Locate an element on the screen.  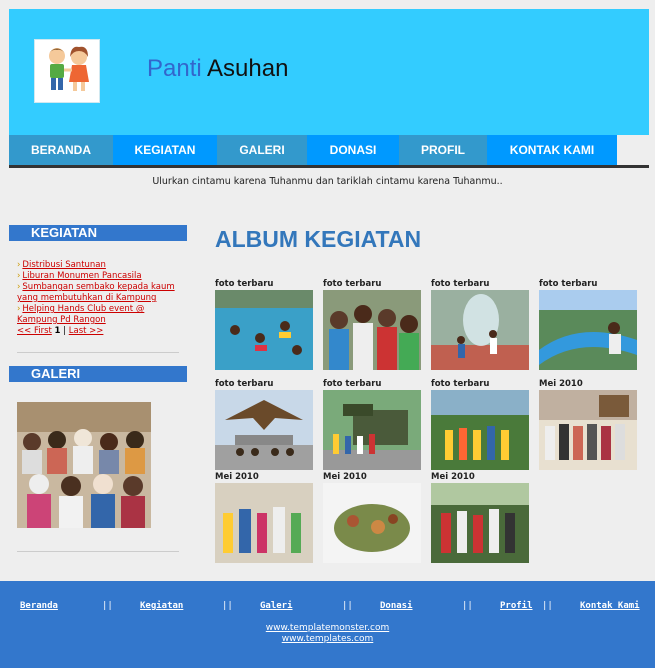
list-item: › Distribusi Santunan is located at coordinates (98, 265).